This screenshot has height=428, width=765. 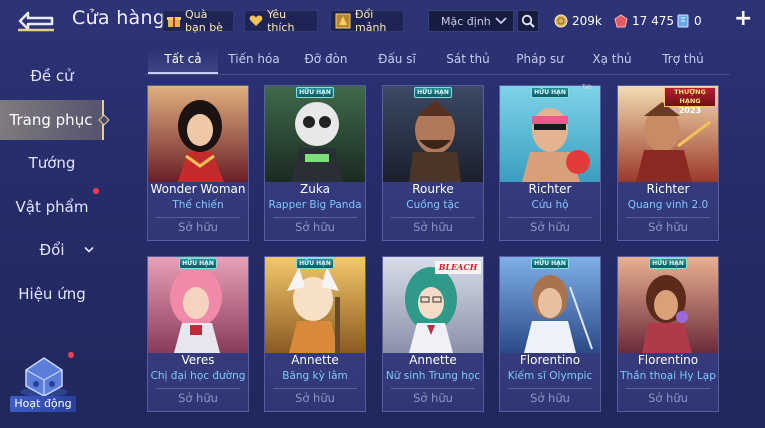 I want to click on tab-tank: Đỡ đòn, so click(x=326, y=59).